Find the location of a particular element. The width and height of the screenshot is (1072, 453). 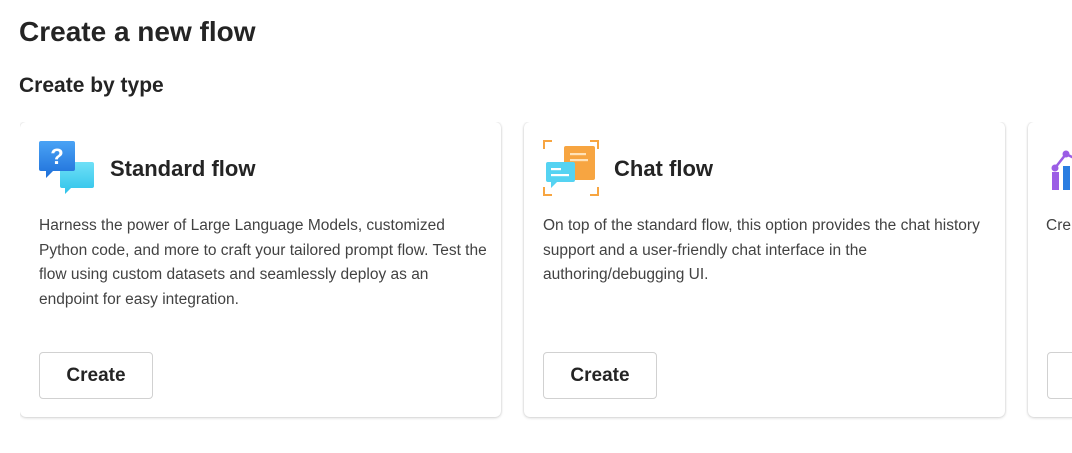

evaluation-chart-icon is located at coordinates (1060, 168).